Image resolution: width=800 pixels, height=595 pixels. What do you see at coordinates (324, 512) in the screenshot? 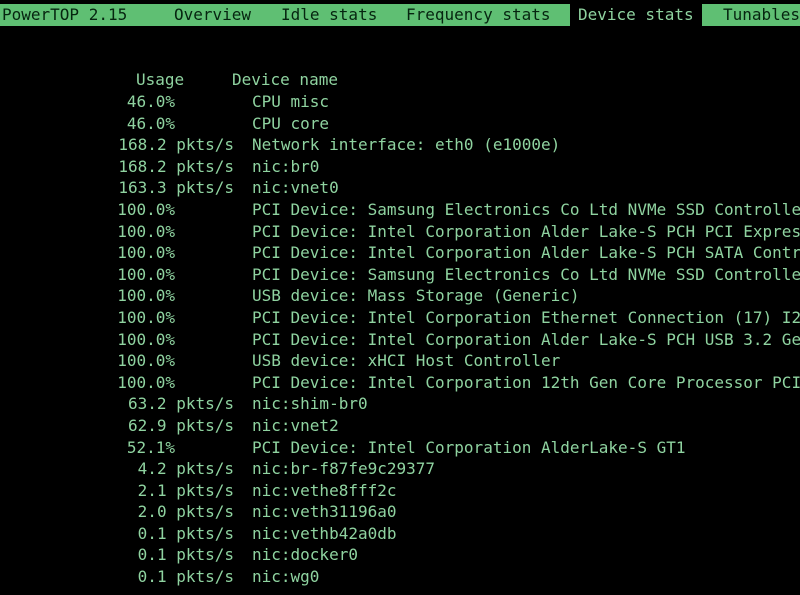
I see `device-name: nic:veth31196a0` at bounding box center [324, 512].